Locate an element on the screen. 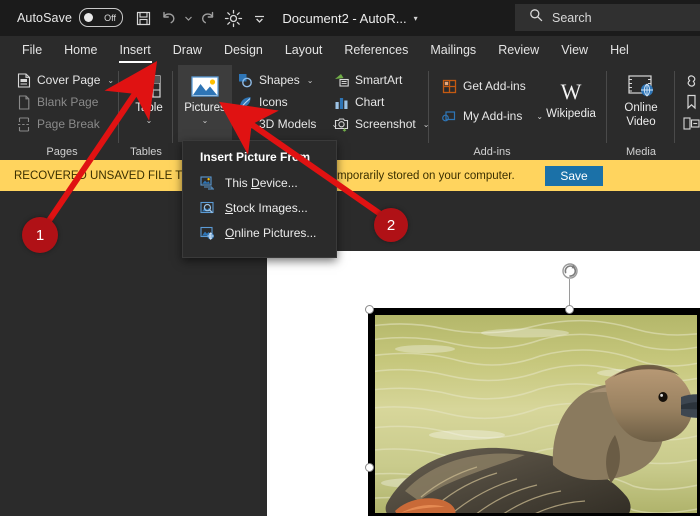 Image resolution: width=700 pixels, height=516 pixels. resize-handle-middle-left is located at coordinates (369, 467).